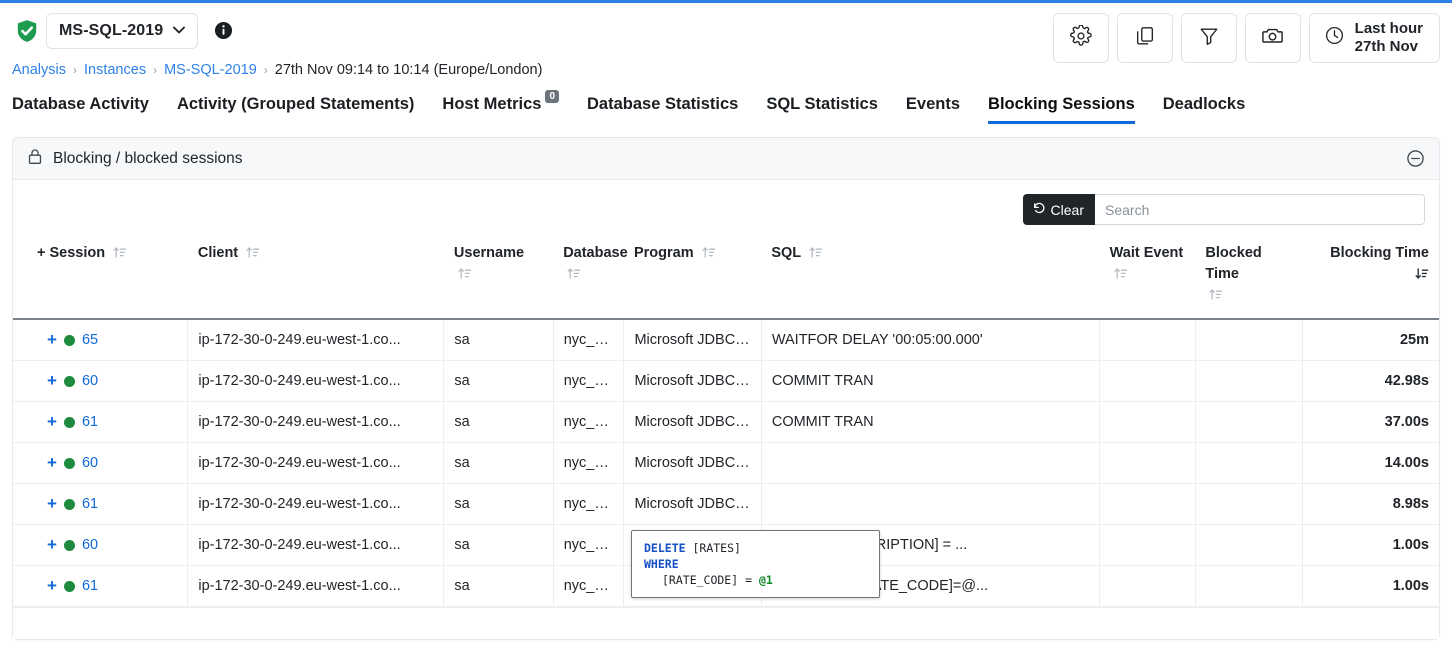  What do you see at coordinates (930, 277) in the screenshot?
I see `column-header-sql: SQL` at bounding box center [930, 277].